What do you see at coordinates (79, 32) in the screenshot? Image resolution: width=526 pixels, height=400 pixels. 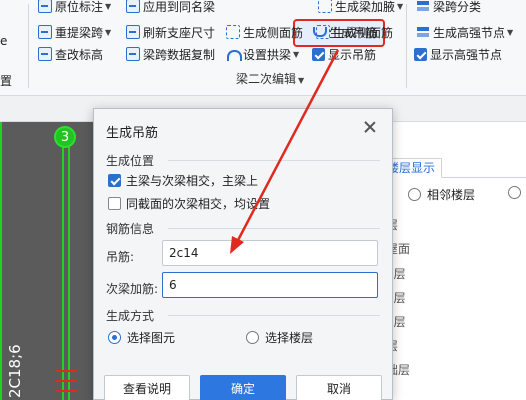 I see `re-extract-span-label: 重提梁跨` at bounding box center [79, 32].